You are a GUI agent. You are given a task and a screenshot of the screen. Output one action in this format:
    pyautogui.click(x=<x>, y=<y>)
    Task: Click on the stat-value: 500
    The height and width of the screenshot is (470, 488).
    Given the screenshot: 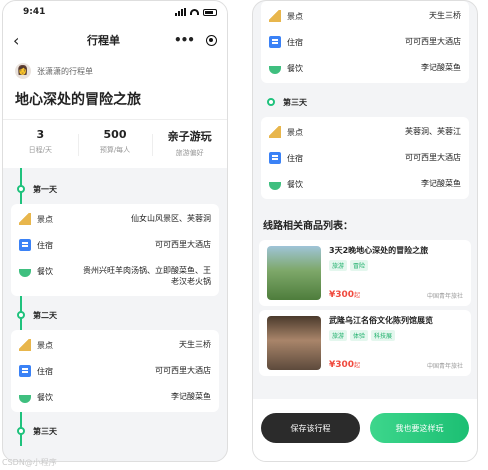 What is the action you would take?
    pyautogui.click(x=115, y=134)
    